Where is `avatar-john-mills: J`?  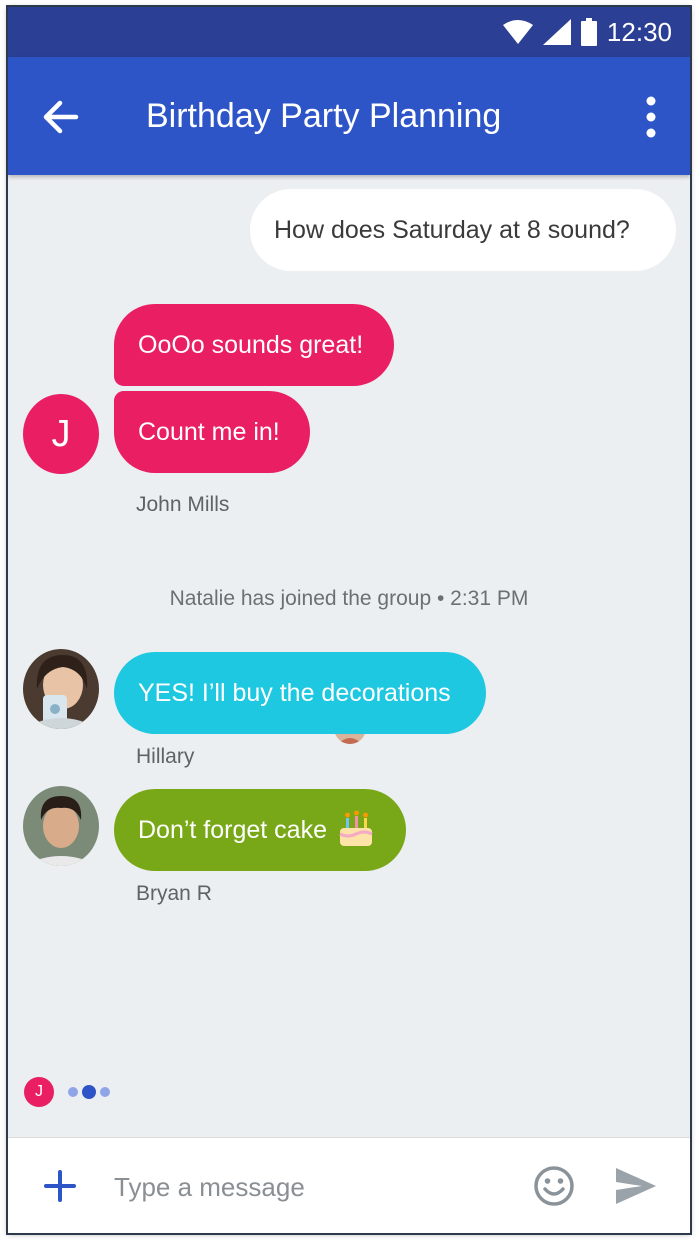
avatar-john-mills: J is located at coordinates (61, 434).